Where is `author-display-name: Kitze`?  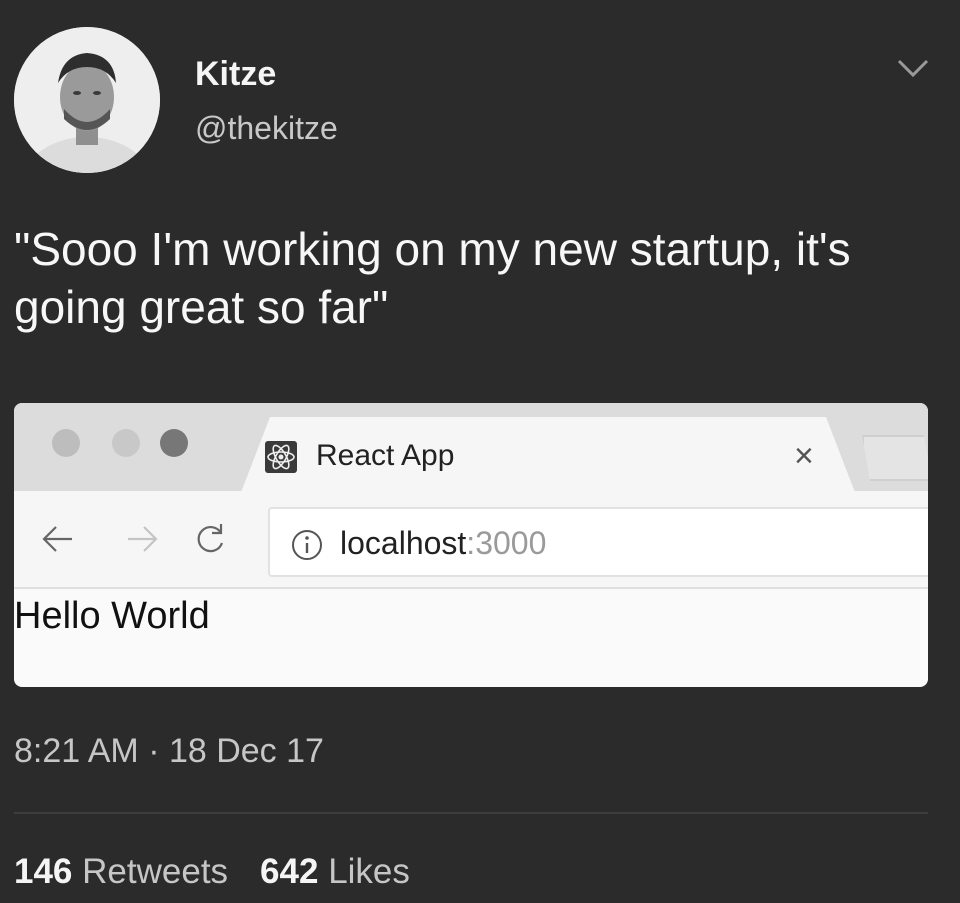
author-display-name: Kitze is located at coordinates (235, 74).